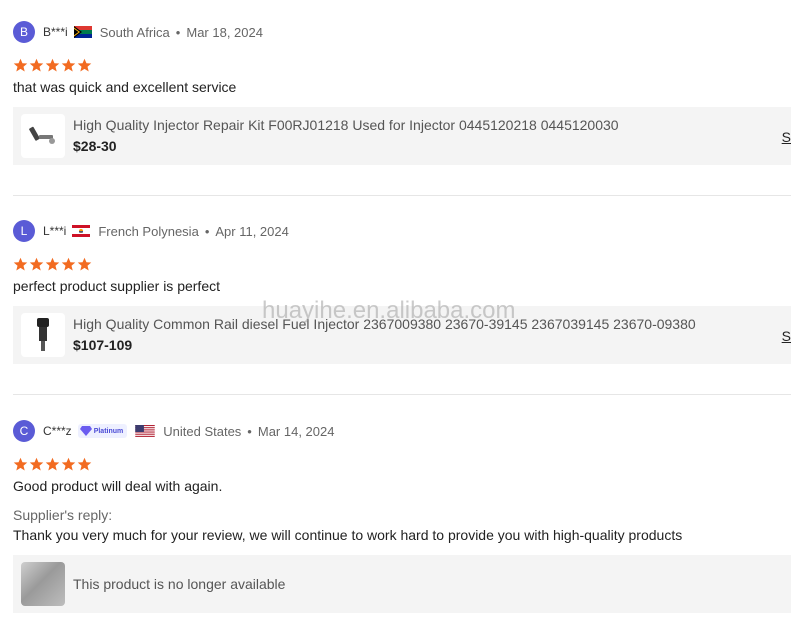 The image size is (791, 624). I want to click on country: South Africa, so click(134, 32).